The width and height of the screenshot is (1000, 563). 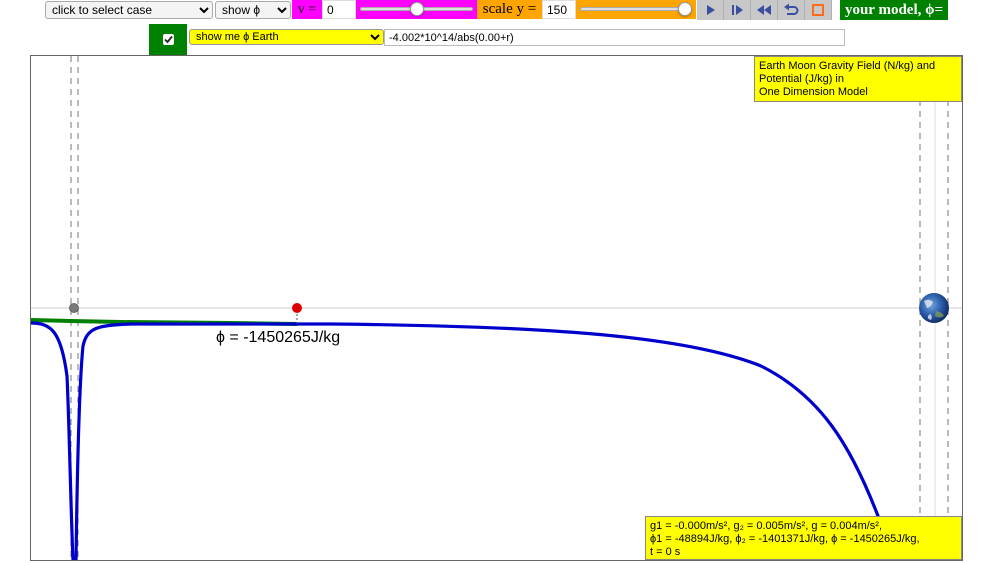 I want to click on scale-slider-track, so click(x=636, y=9).